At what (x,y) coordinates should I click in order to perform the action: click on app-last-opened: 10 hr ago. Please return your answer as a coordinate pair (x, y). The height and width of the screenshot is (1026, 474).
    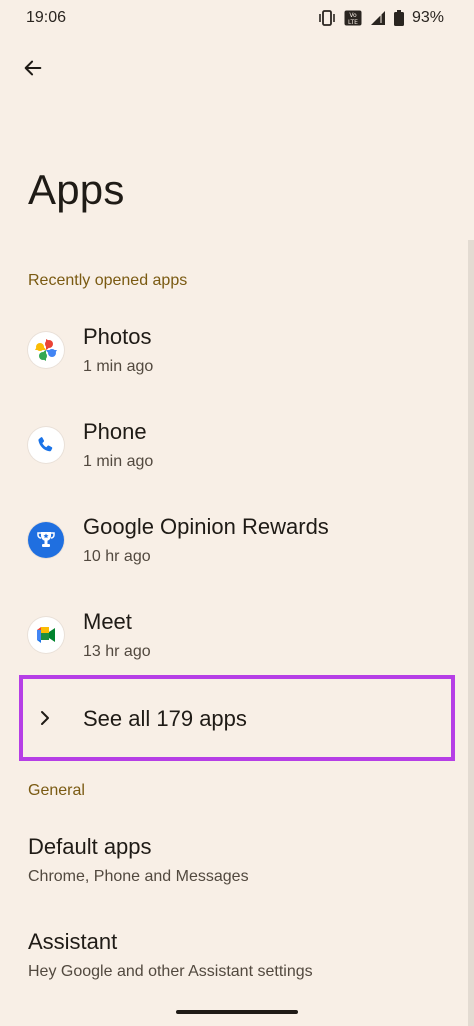
    Looking at the image, I should click on (117, 556).